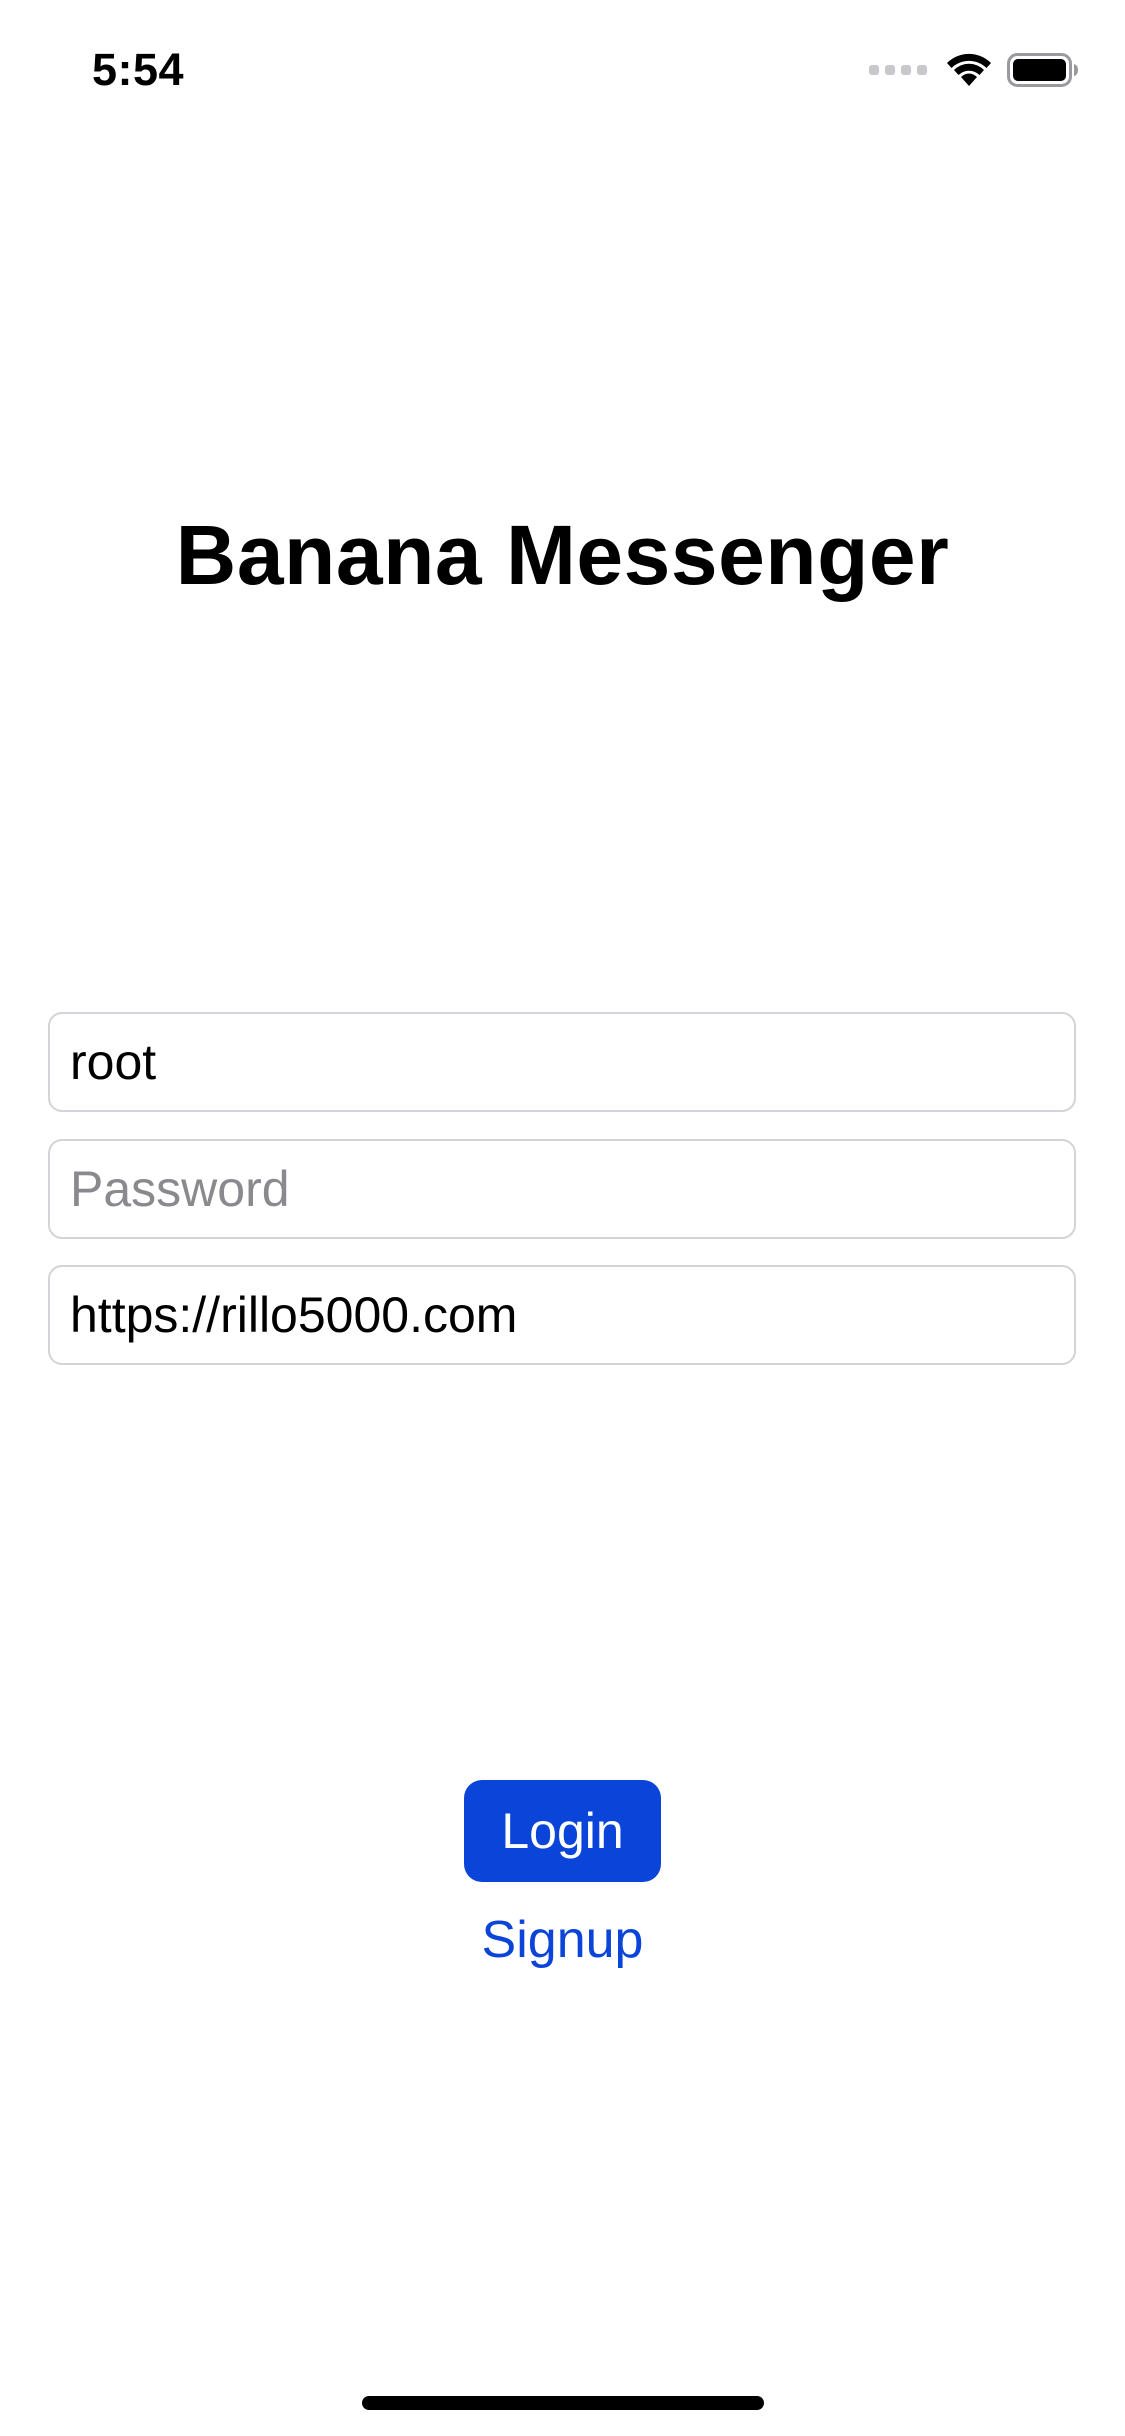  Describe the element at coordinates (1042, 70) in the screenshot. I see `battery-icon` at that location.